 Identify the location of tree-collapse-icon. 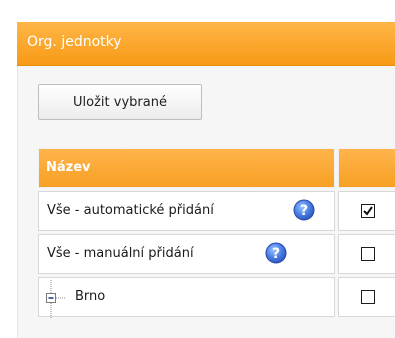
(56, 298).